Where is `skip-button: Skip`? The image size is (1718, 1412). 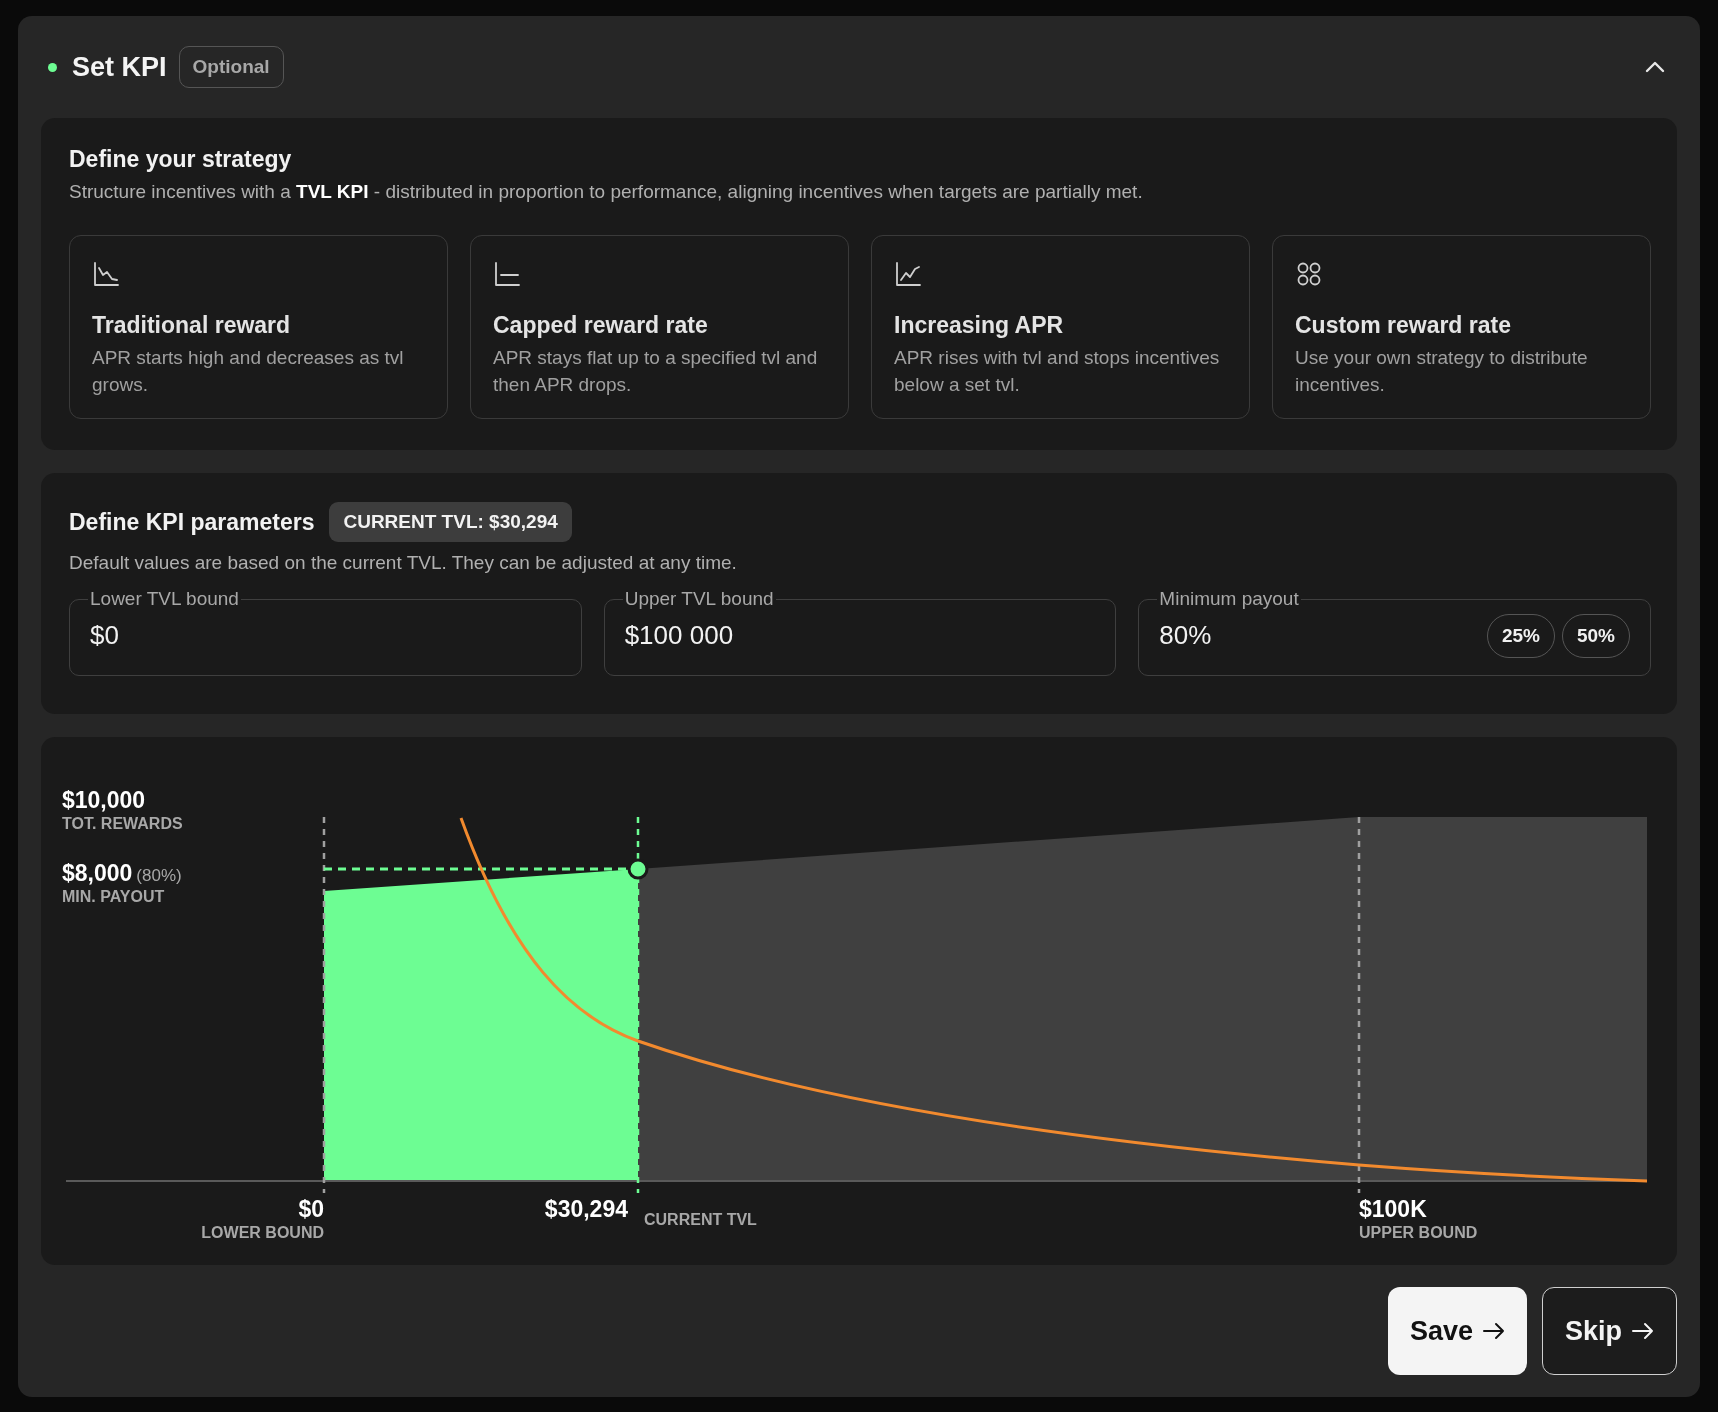 skip-button: Skip is located at coordinates (1609, 1331).